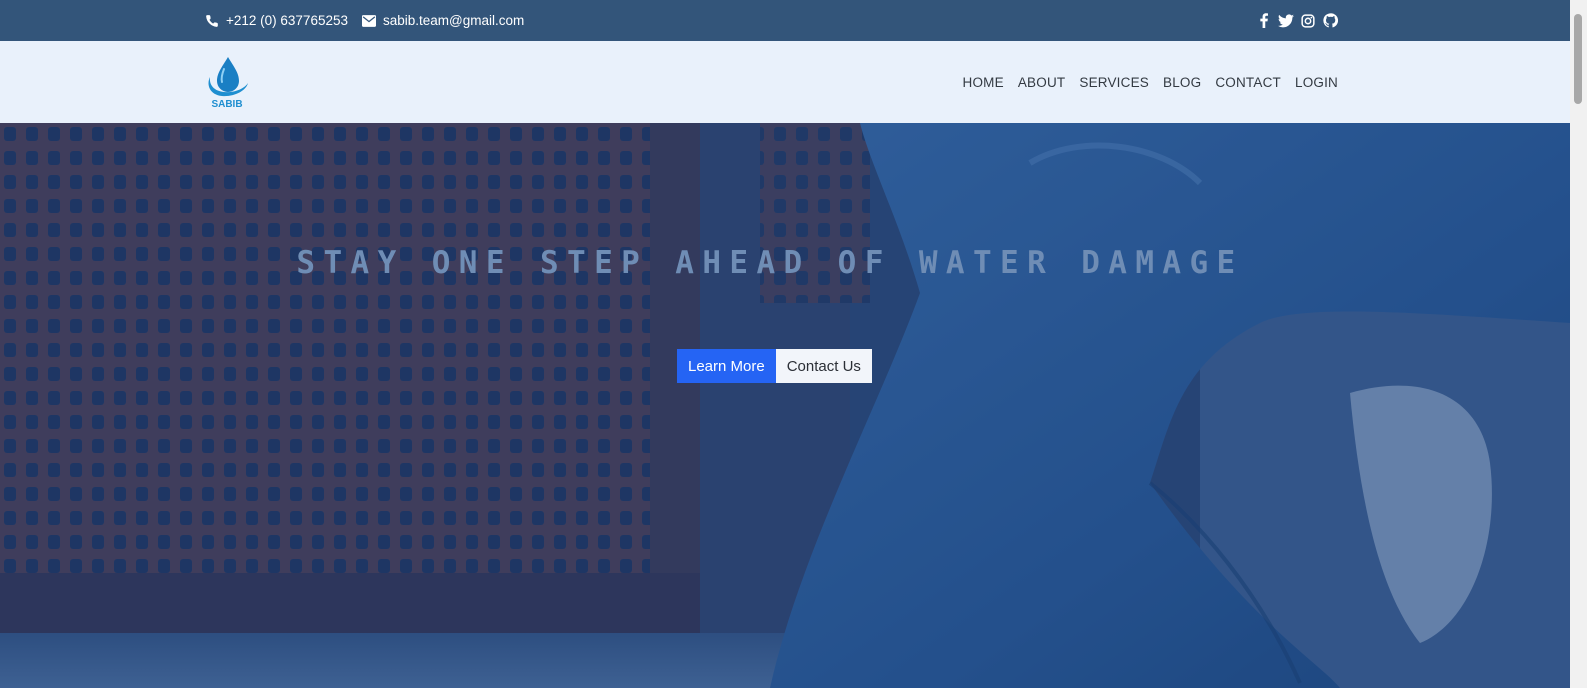 The height and width of the screenshot is (688, 1587). What do you see at coordinates (983, 82) in the screenshot?
I see `nav-home: HOME` at bounding box center [983, 82].